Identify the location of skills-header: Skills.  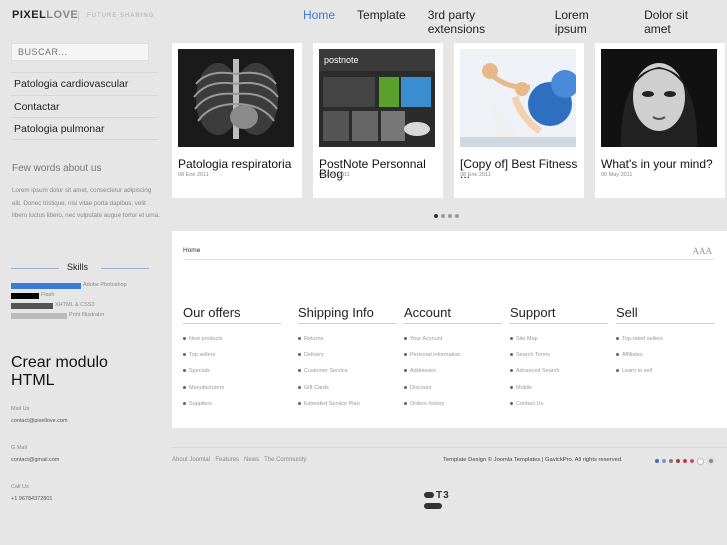
(80, 268).